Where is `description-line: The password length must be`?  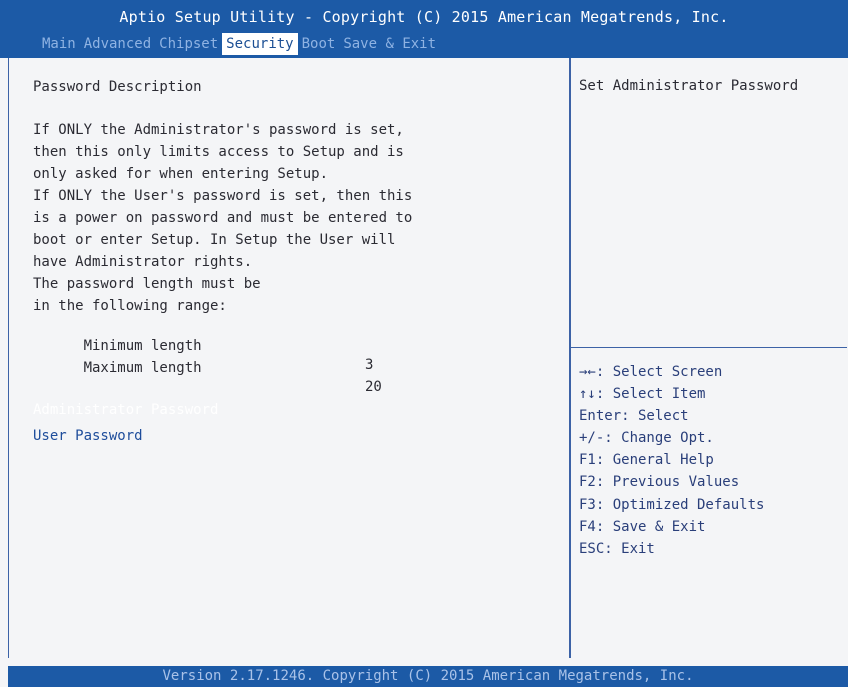
description-line: The password length must be is located at coordinates (147, 284).